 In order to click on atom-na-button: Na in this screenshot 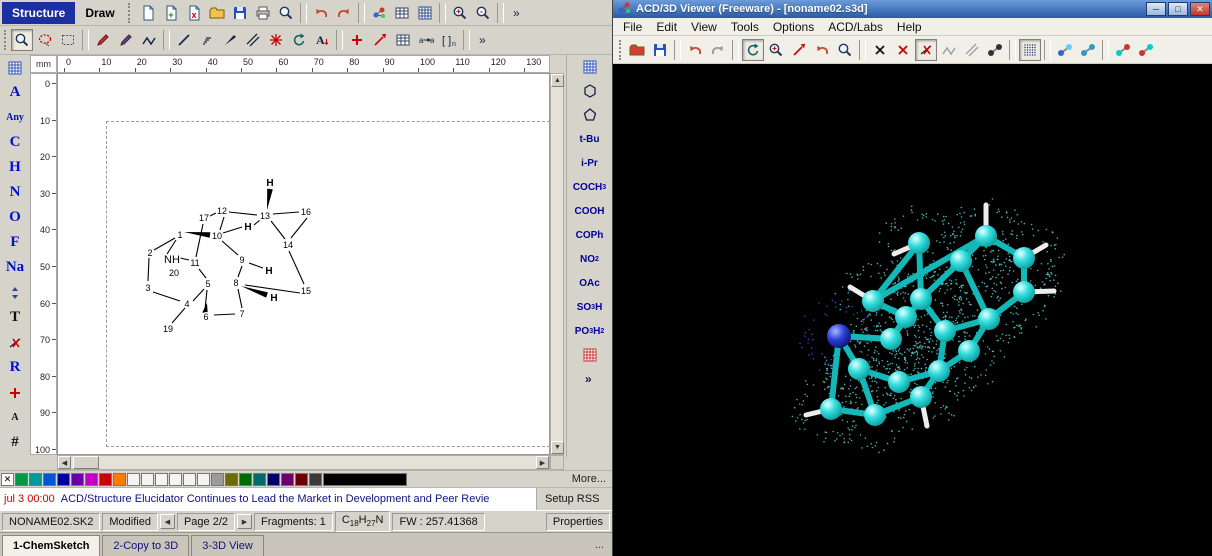, I will do `click(15, 267)`.